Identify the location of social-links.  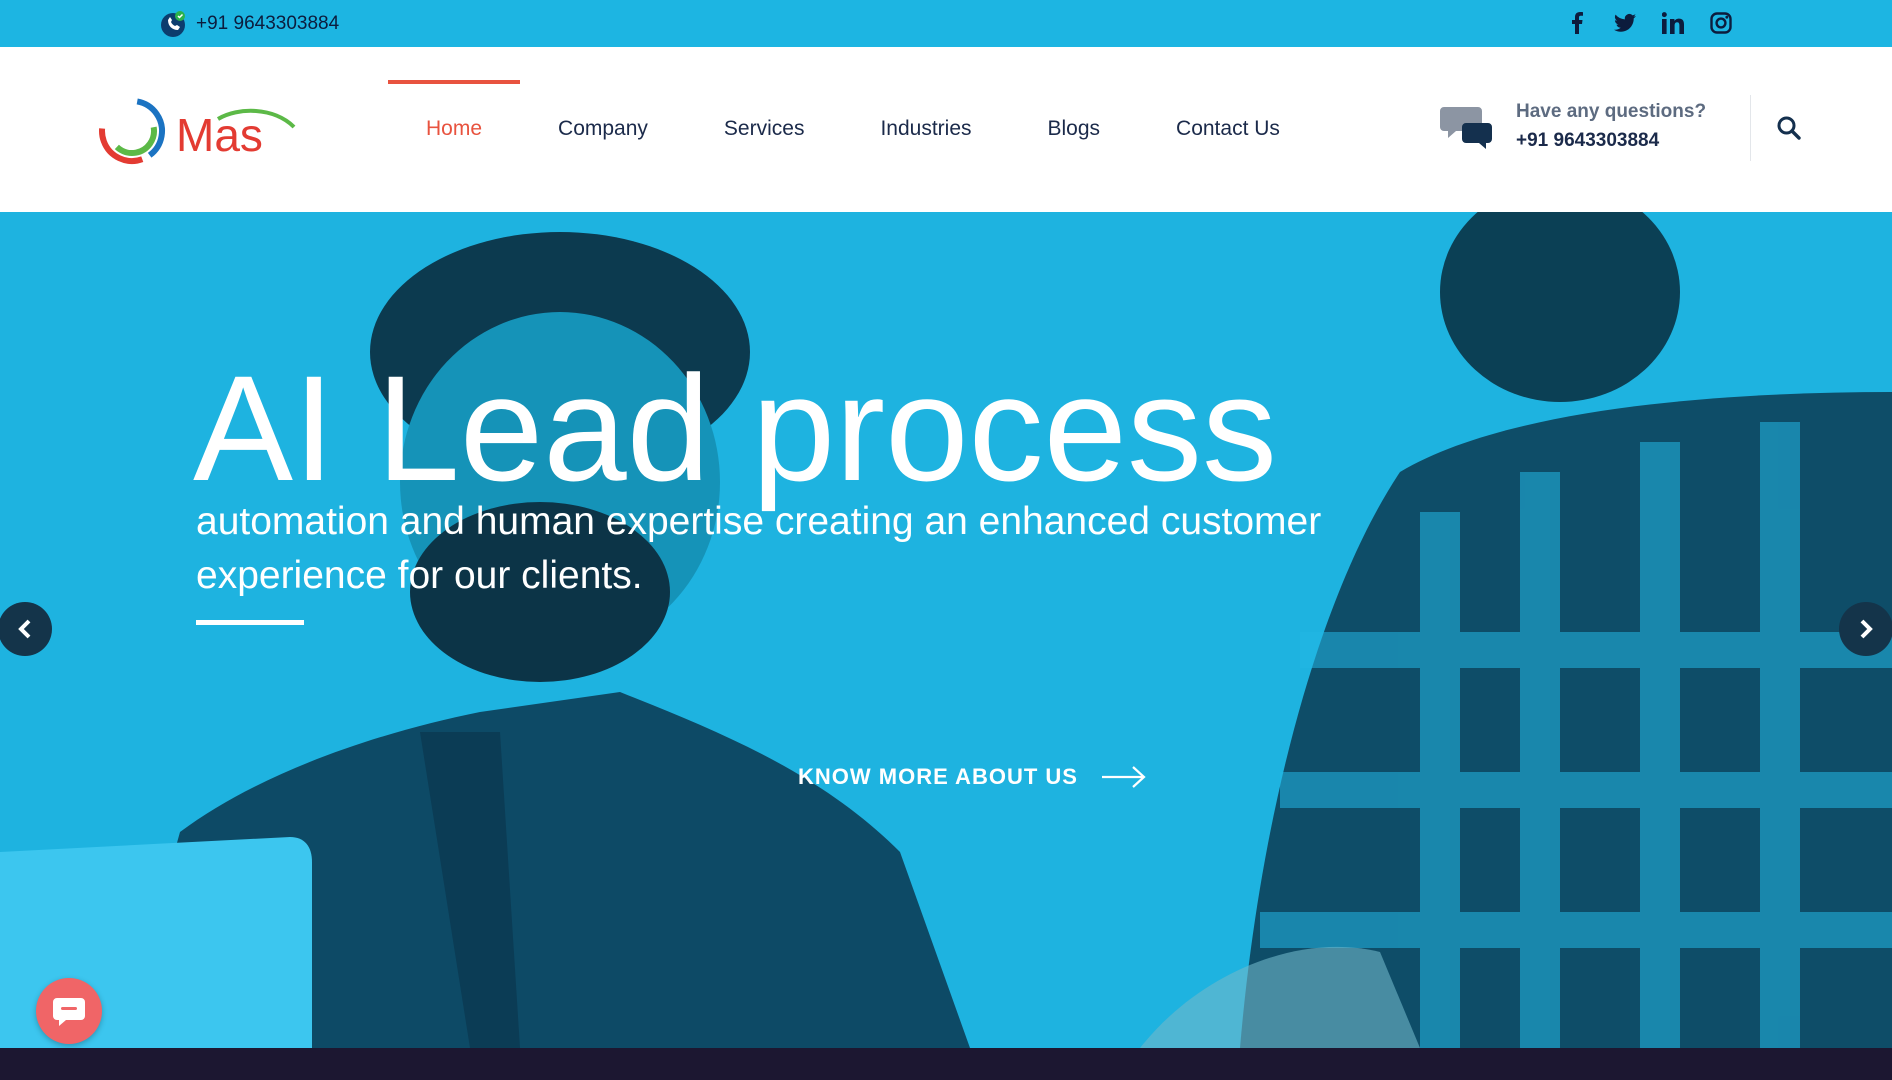
(1649, 23).